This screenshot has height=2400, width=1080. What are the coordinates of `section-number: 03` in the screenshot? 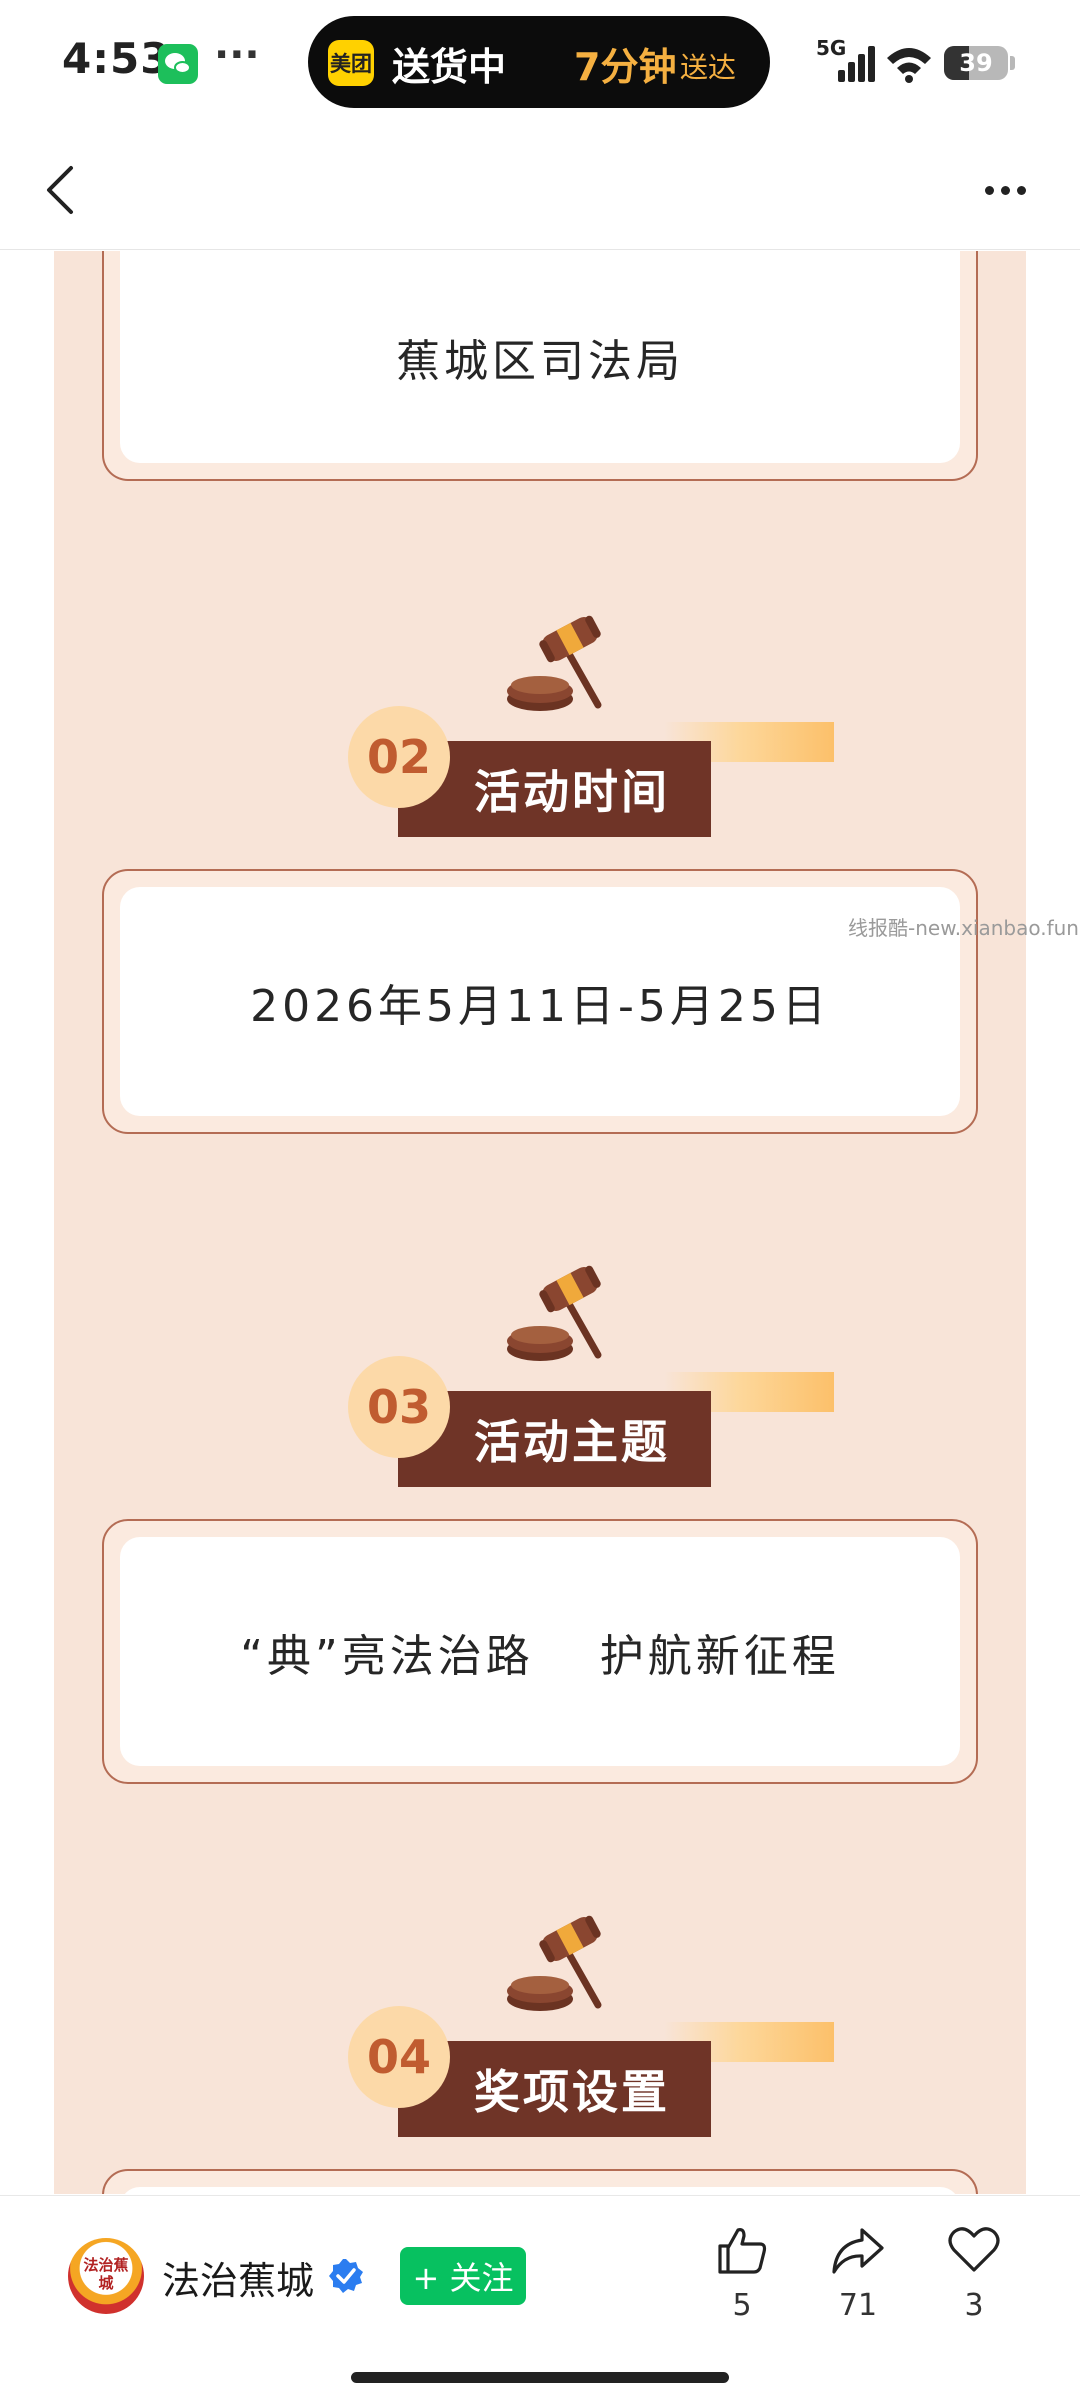 It's located at (399, 1407).